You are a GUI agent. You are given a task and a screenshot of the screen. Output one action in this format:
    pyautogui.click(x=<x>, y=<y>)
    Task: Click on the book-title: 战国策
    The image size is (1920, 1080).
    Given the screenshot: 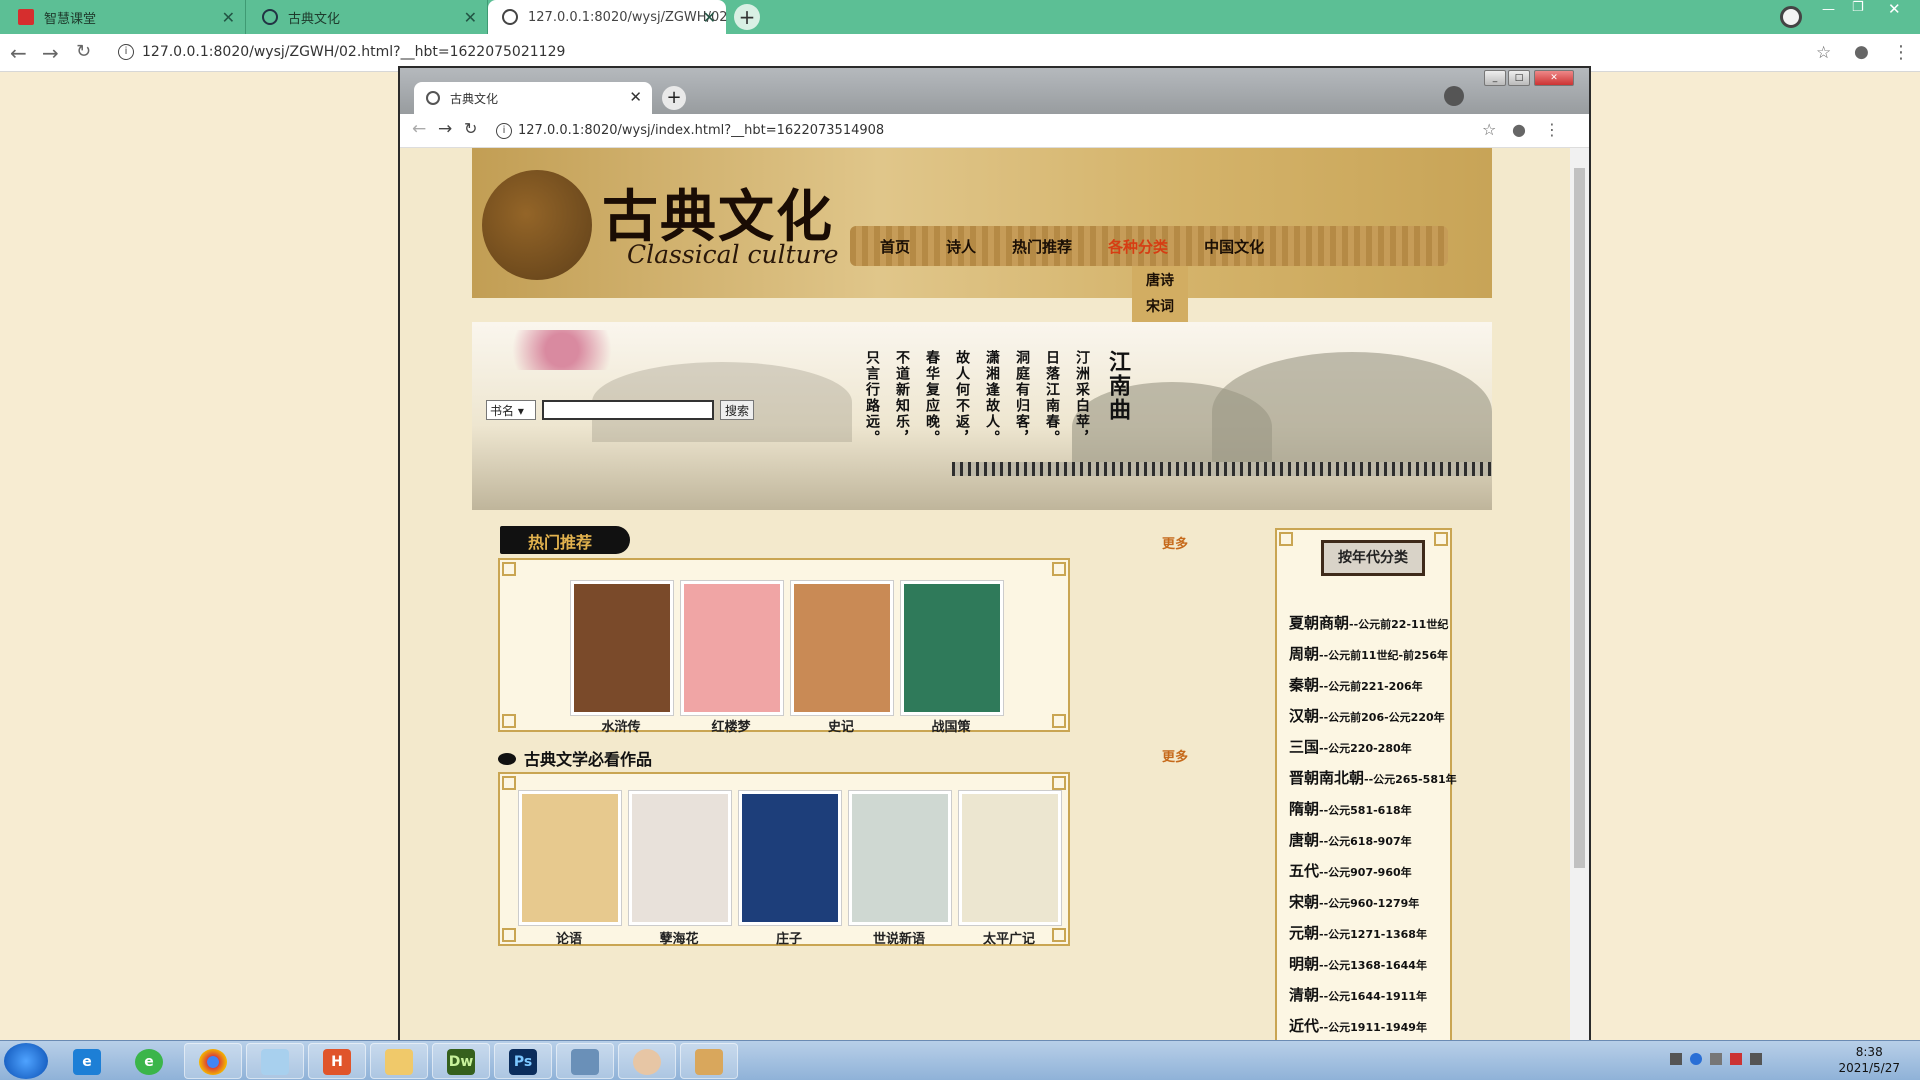 What is the action you would take?
    pyautogui.click(x=951, y=725)
    